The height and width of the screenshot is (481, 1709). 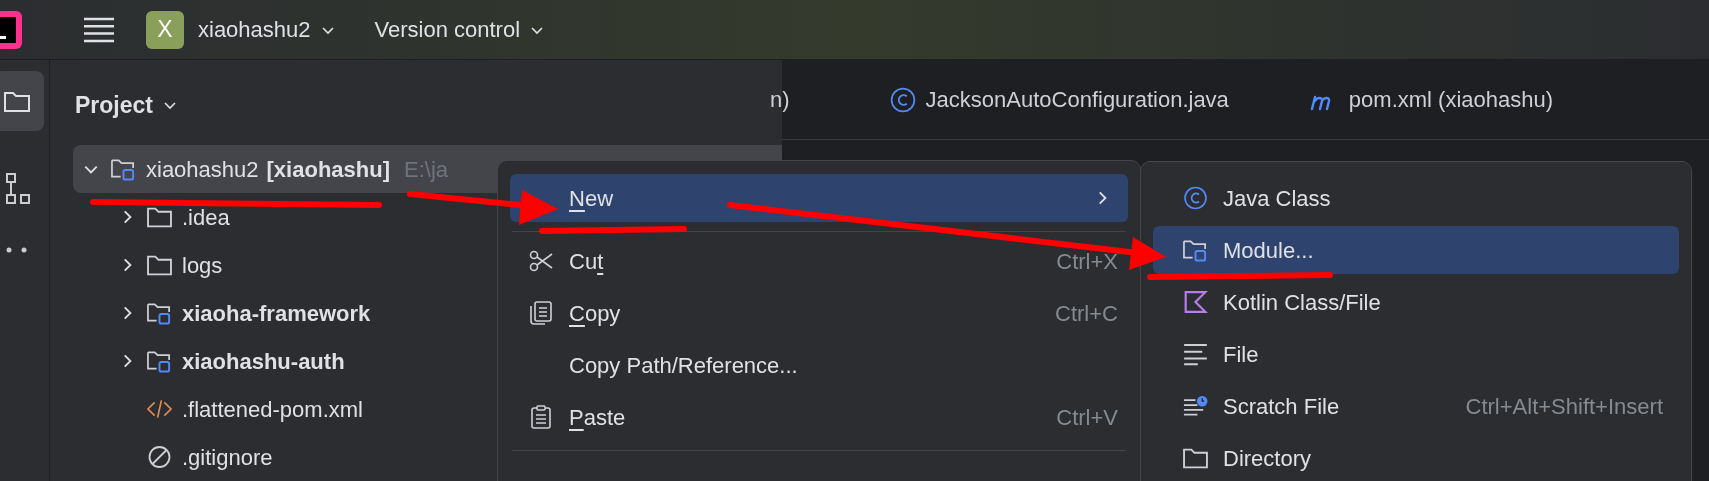 What do you see at coordinates (16, 250) in the screenshot?
I see `more-icon` at bounding box center [16, 250].